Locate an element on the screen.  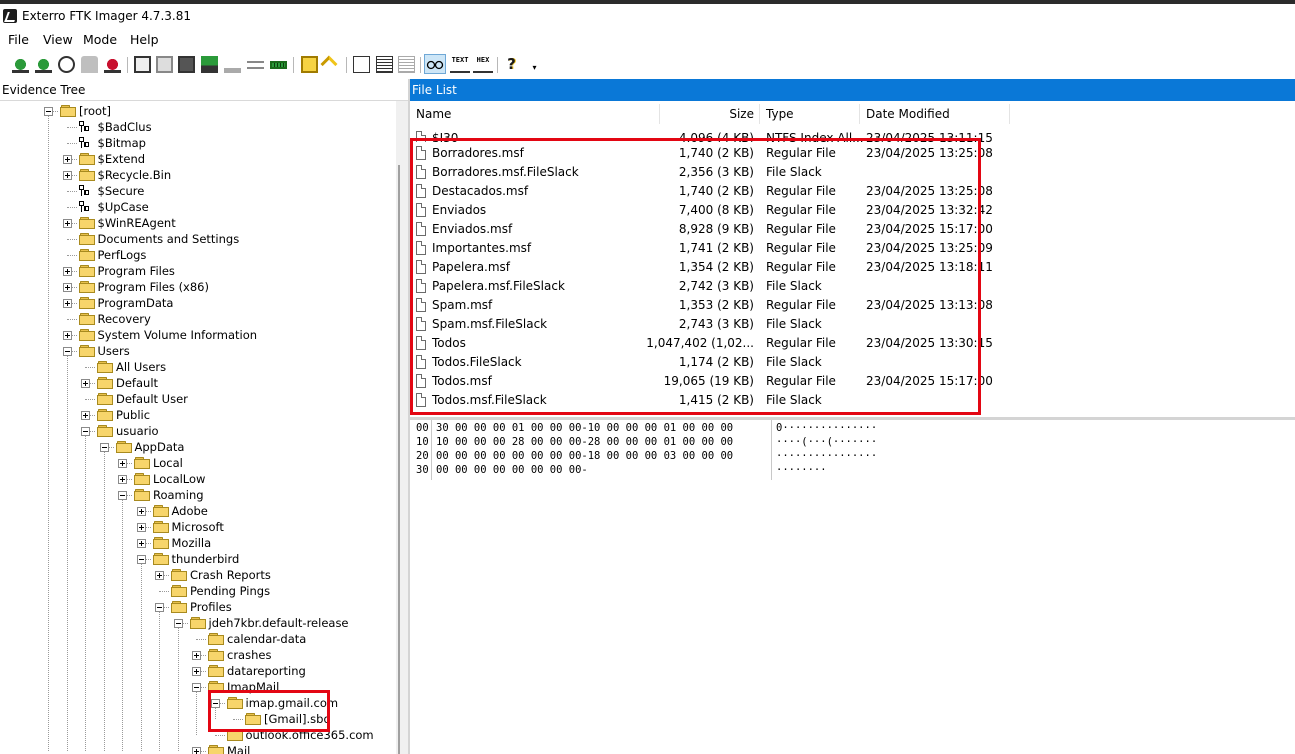
tree-node: PerfLogs is located at coordinates (198, 255).